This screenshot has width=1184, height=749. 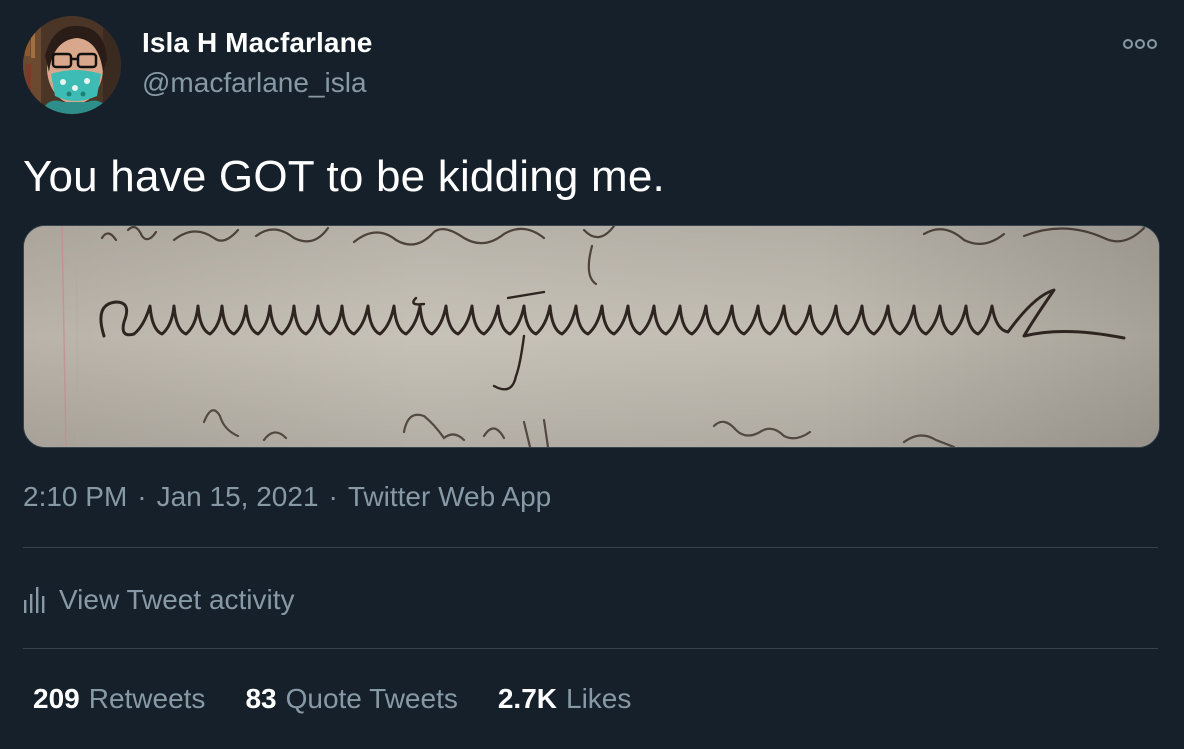 What do you see at coordinates (56, 698) in the screenshot?
I see `retweets-count: 209` at bounding box center [56, 698].